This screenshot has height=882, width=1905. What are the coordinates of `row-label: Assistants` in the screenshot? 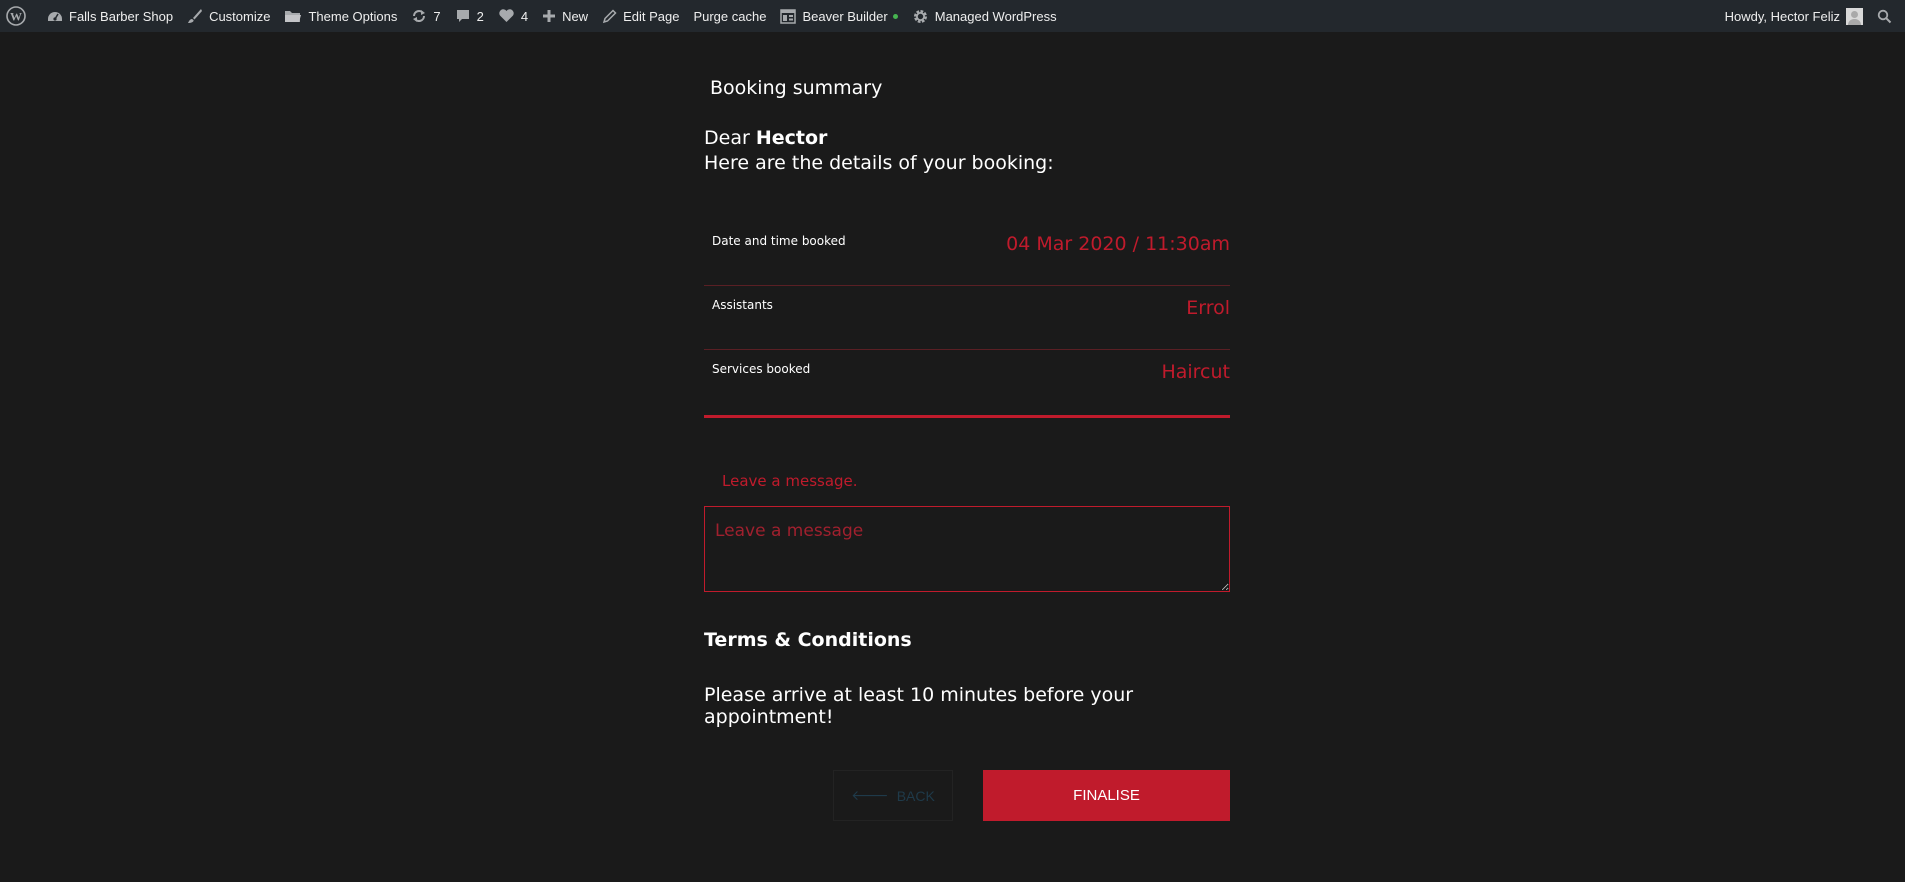 It's located at (742, 305).